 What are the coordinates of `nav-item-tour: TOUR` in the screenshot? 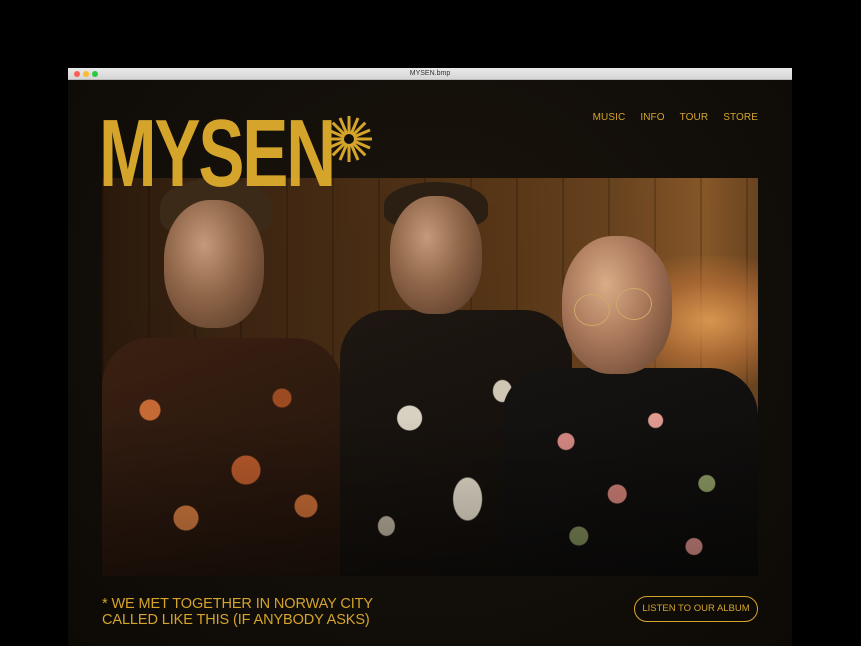 It's located at (694, 117).